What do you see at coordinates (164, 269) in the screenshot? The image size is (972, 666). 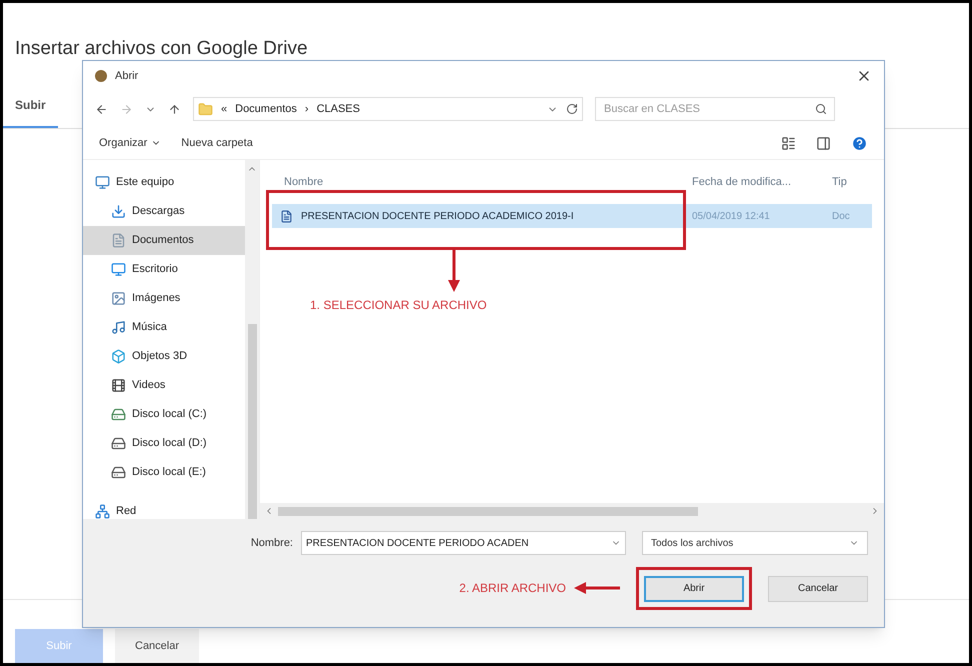 I see `nav-item: Escritorio` at bounding box center [164, 269].